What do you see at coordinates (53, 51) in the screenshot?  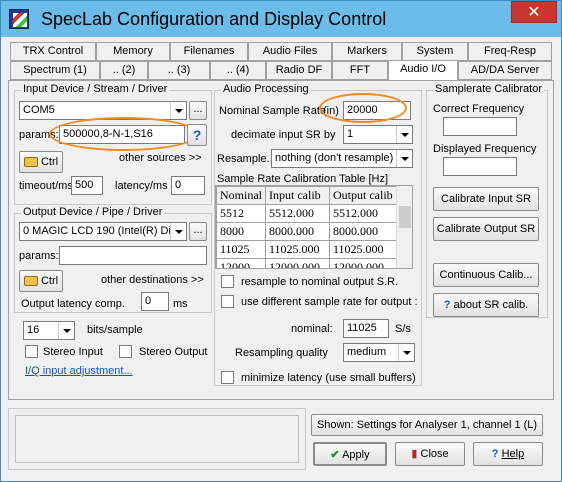 I see `tab-trx-control: TRX Control` at bounding box center [53, 51].